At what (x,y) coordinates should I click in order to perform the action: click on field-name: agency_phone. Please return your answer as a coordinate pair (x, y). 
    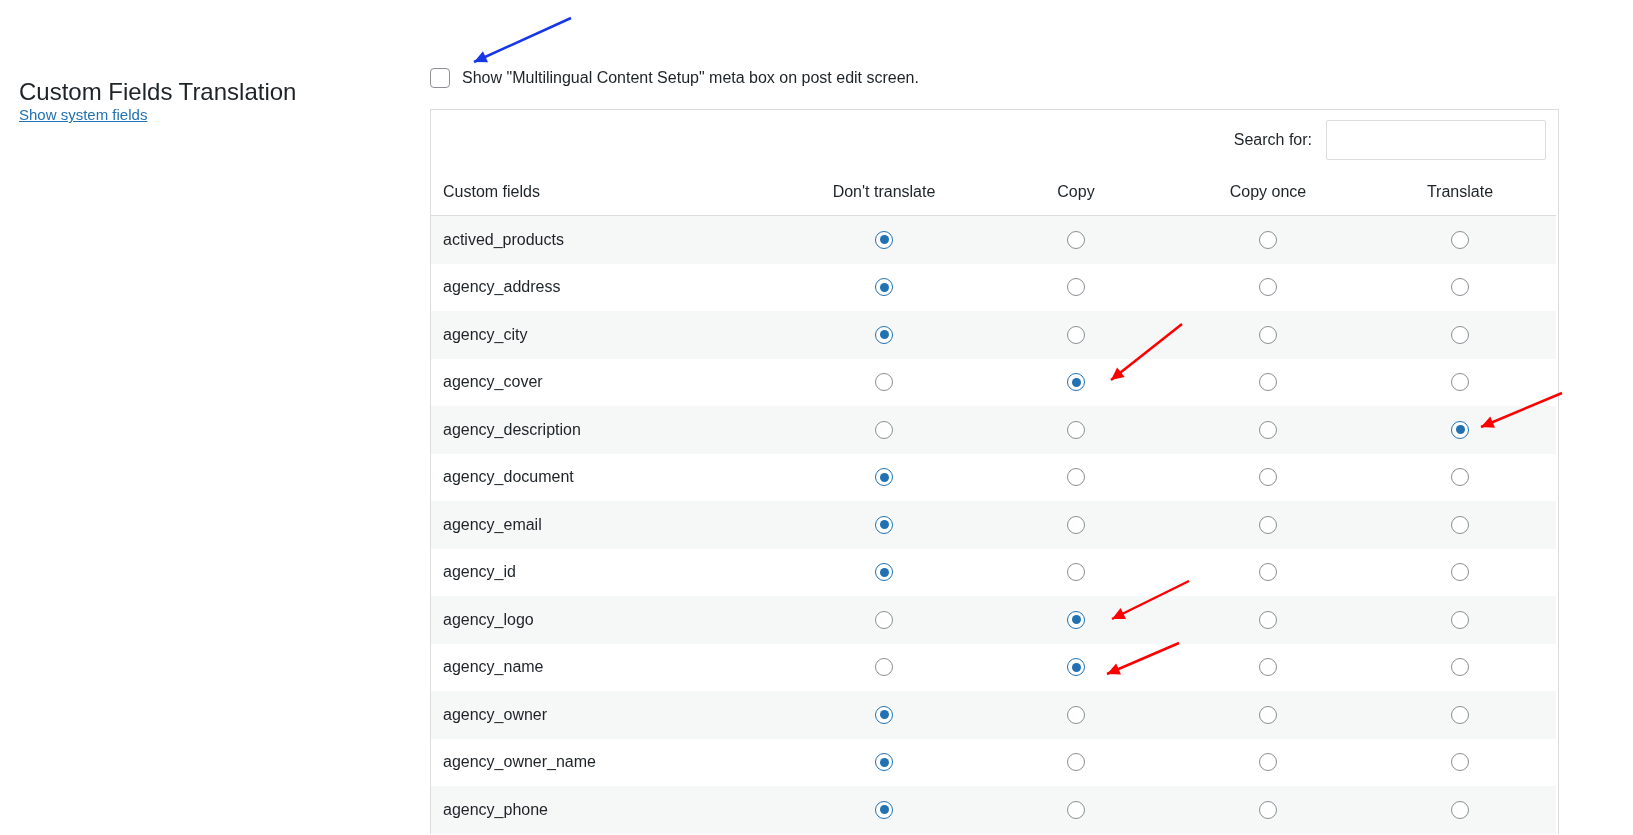
    Looking at the image, I should click on (609, 810).